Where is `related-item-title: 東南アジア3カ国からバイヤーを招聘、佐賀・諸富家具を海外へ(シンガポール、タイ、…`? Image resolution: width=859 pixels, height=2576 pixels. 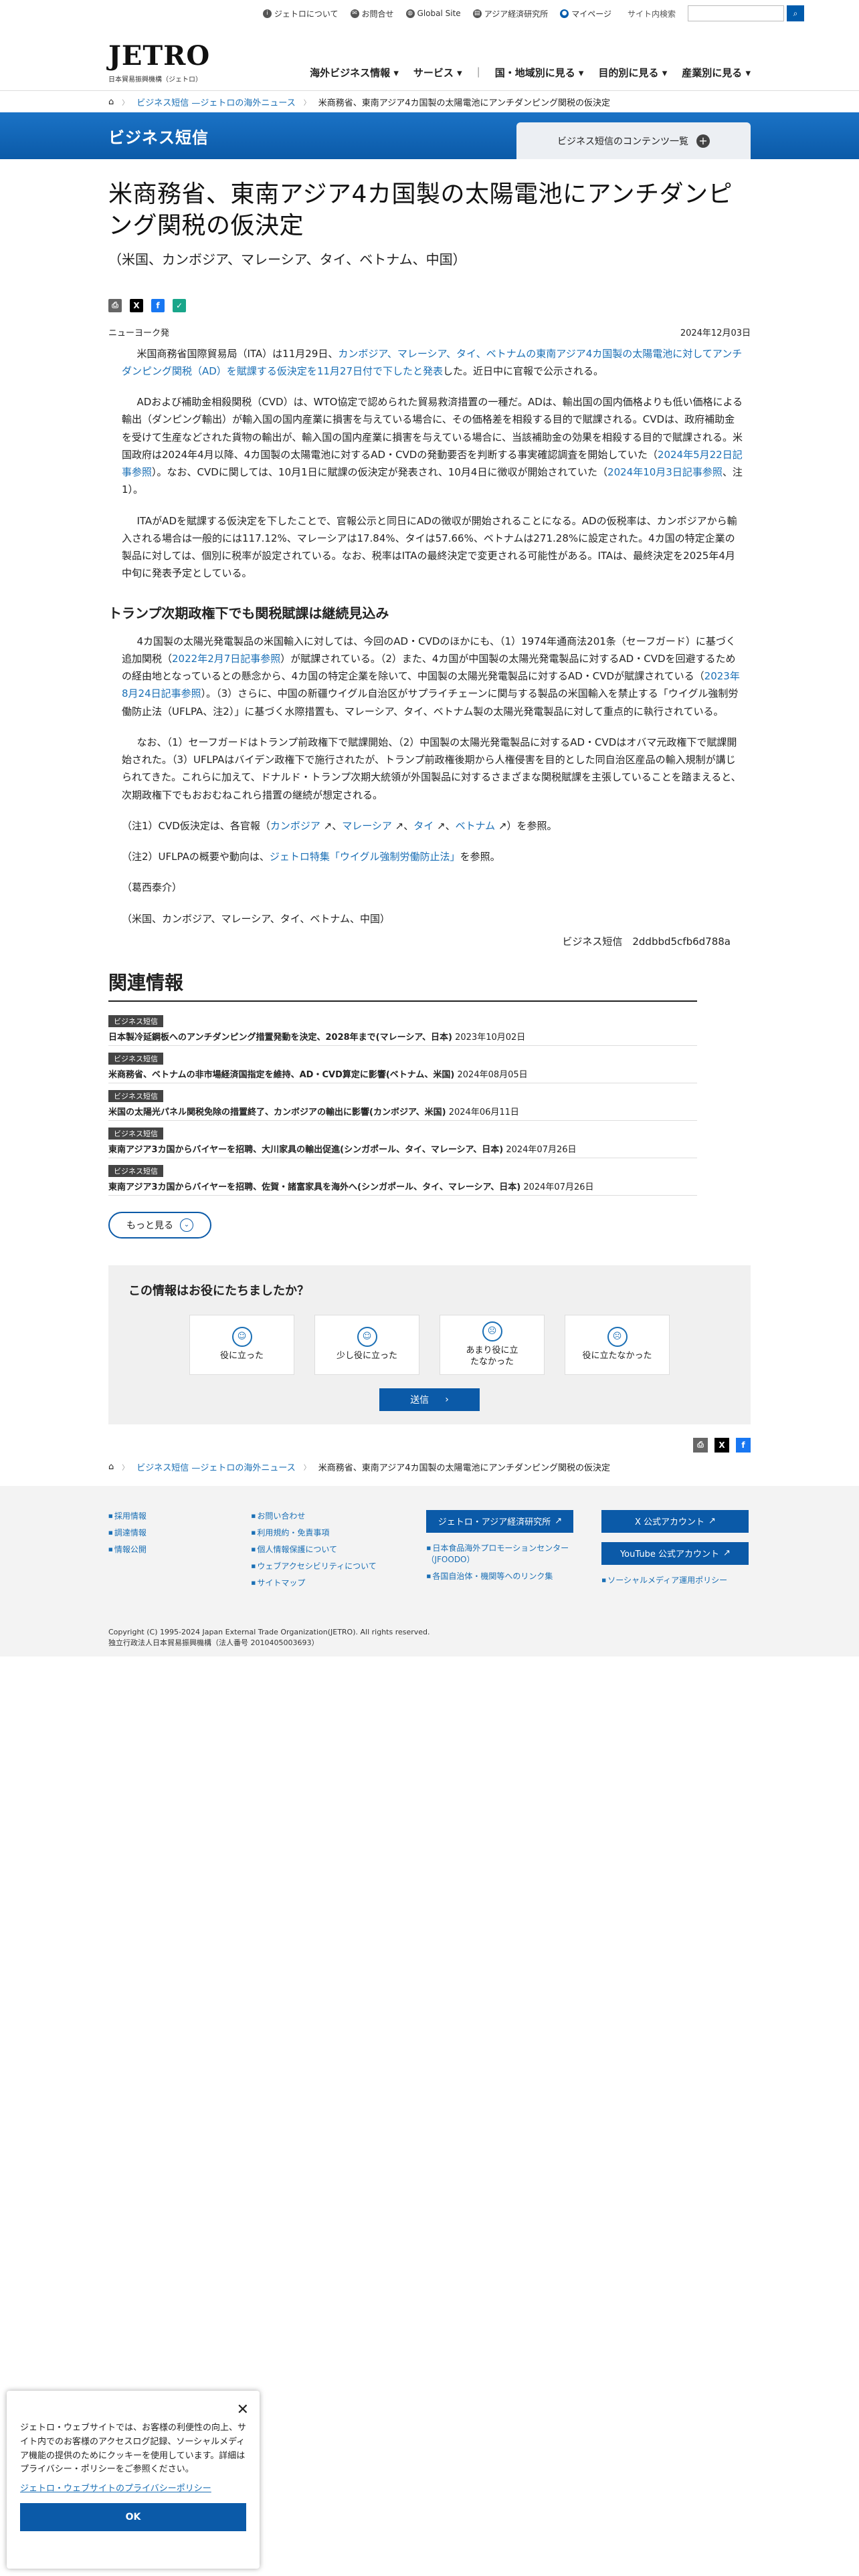 related-item-title: 東南アジア3カ国からバイヤーを招聘、佐賀・諸富家具を海外へ(シンガポール、タイ、… is located at coordinates (314, 1187).